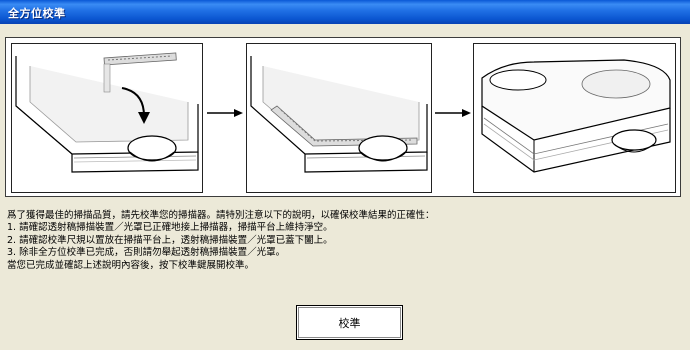 This screenshot has width=690, height=350. What do you see at coordinates (170, 228) in the screenshot?
I see `instructions-item-1: 1. 請確認透射稿掃描裝置／光罩已正確地接上掃描器，掃描平台上維持淨空。` at bounding box center [170, 228].